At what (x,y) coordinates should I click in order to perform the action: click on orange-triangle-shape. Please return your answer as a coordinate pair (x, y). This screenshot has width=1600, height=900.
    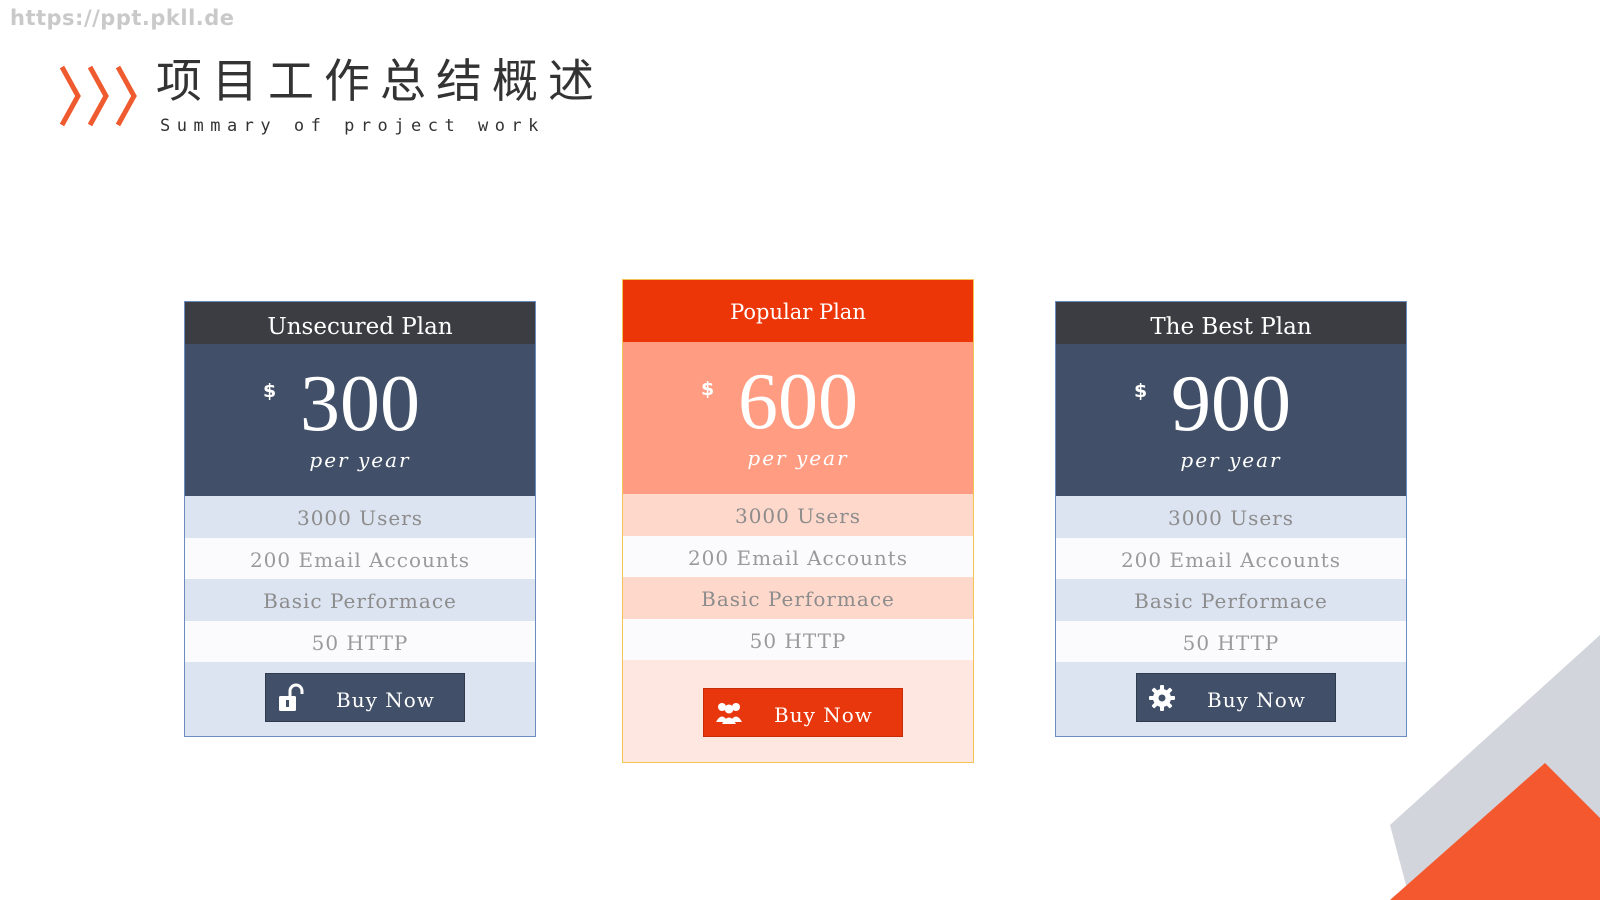
    Looking at the image, I should click on (1495, 831).